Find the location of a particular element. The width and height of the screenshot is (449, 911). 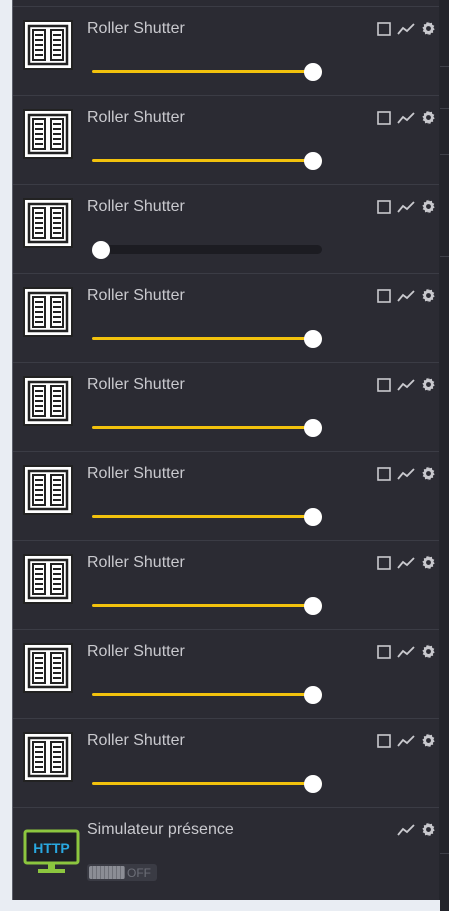

http-monitor-icon: HTTP is located at coordinates (51, 852).